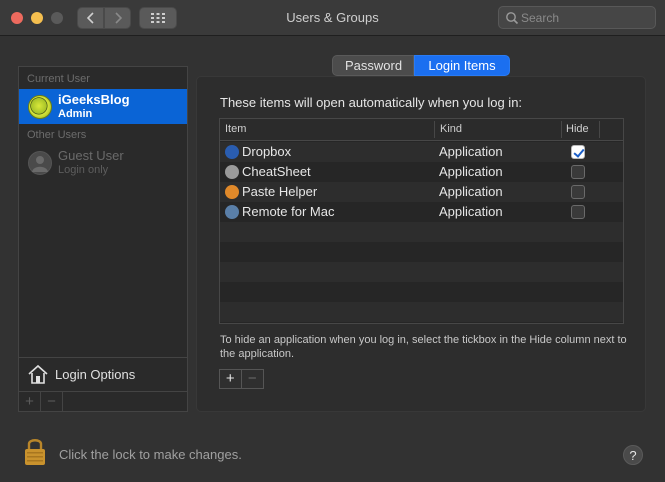 This screenshot has height=482, width=665. What do you see at coordinates (94, 99) in the screenshot?
I see `user-name: iGeeksBlog` at bounding box center [94, 99].